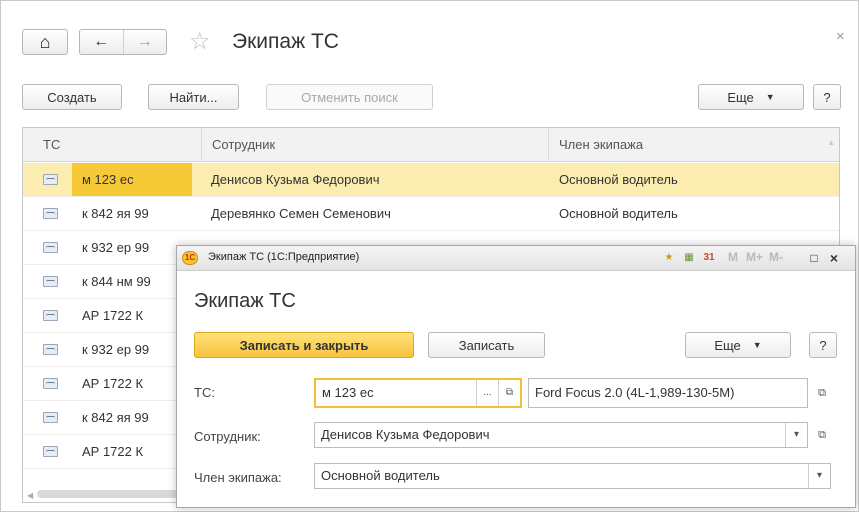 This screenshot has width=859, height=512. Describe the element at coordinates (295, 179) in the screenshot. I see `cell-employee: Денисов Кузьма Федорович` at that location.